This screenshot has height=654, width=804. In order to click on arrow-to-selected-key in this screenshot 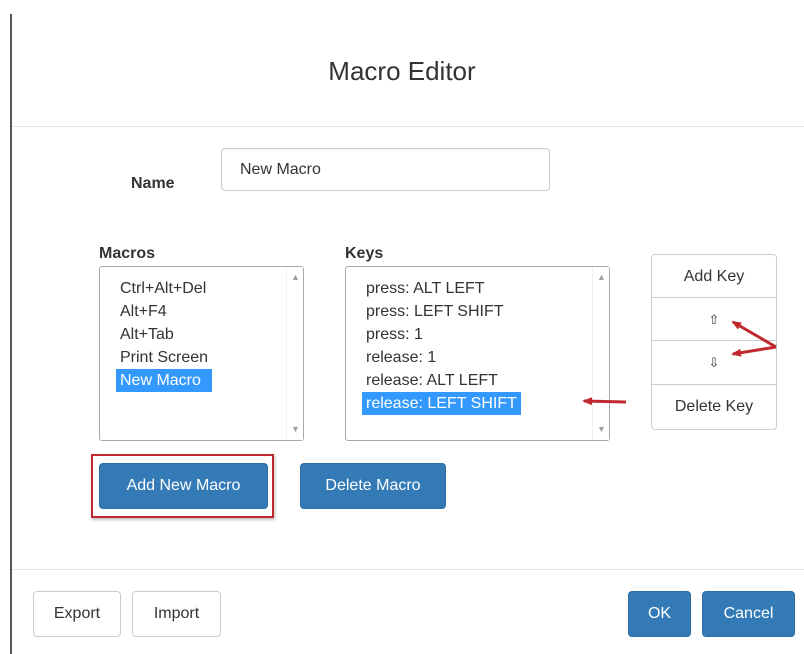, I will do `click(604, 401)`.